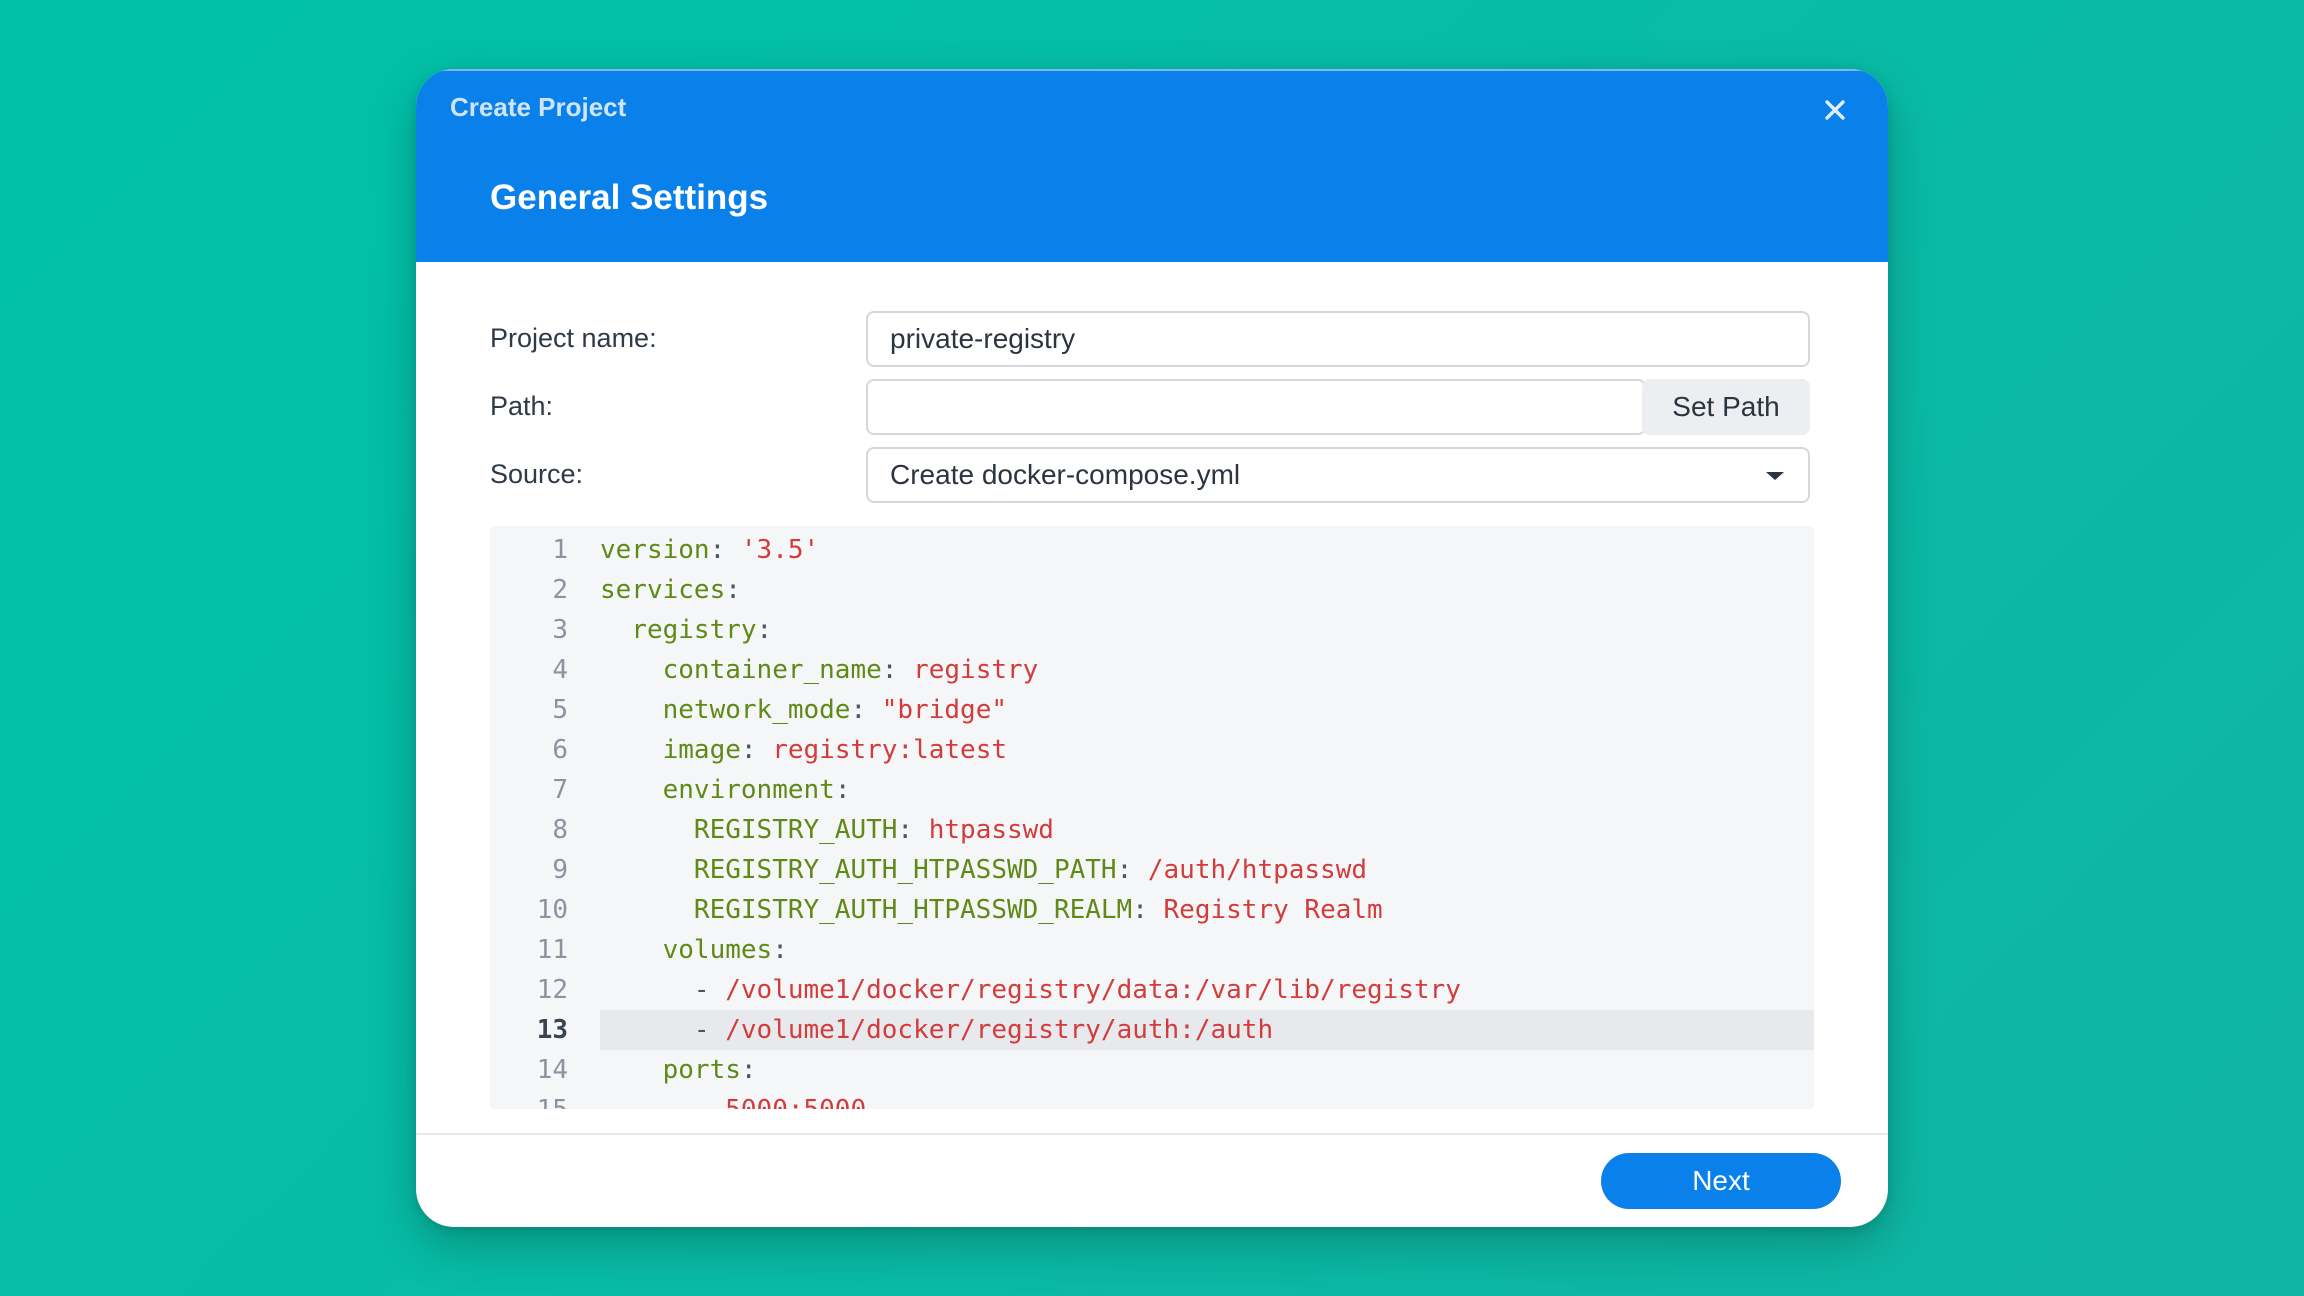 The height and width of the screenshot is (1296, 2304). I want to click on line-number: 2, so click(560, 590).